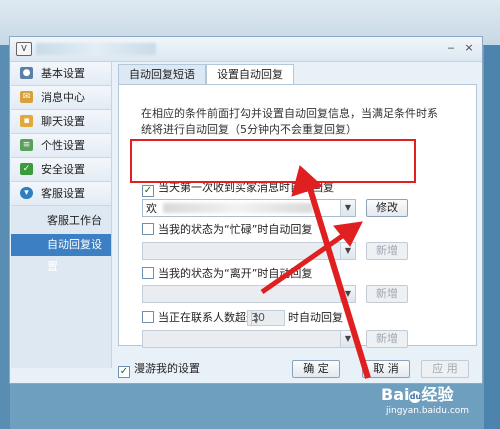  Describe the element at coordinates (266, 318) in the screenshot. I see `contact-limit-stepper: 30 ▲ ▼` at that location.